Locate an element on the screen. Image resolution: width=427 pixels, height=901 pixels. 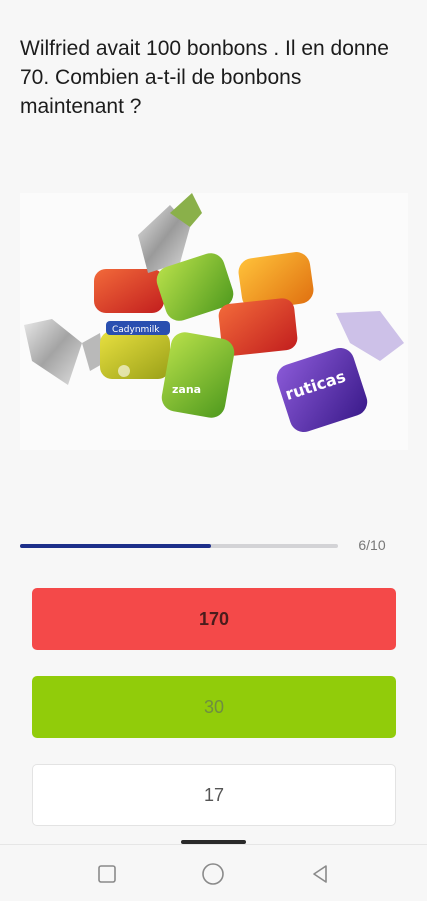
recent-apps-icon is located at coordinates (107, 874).